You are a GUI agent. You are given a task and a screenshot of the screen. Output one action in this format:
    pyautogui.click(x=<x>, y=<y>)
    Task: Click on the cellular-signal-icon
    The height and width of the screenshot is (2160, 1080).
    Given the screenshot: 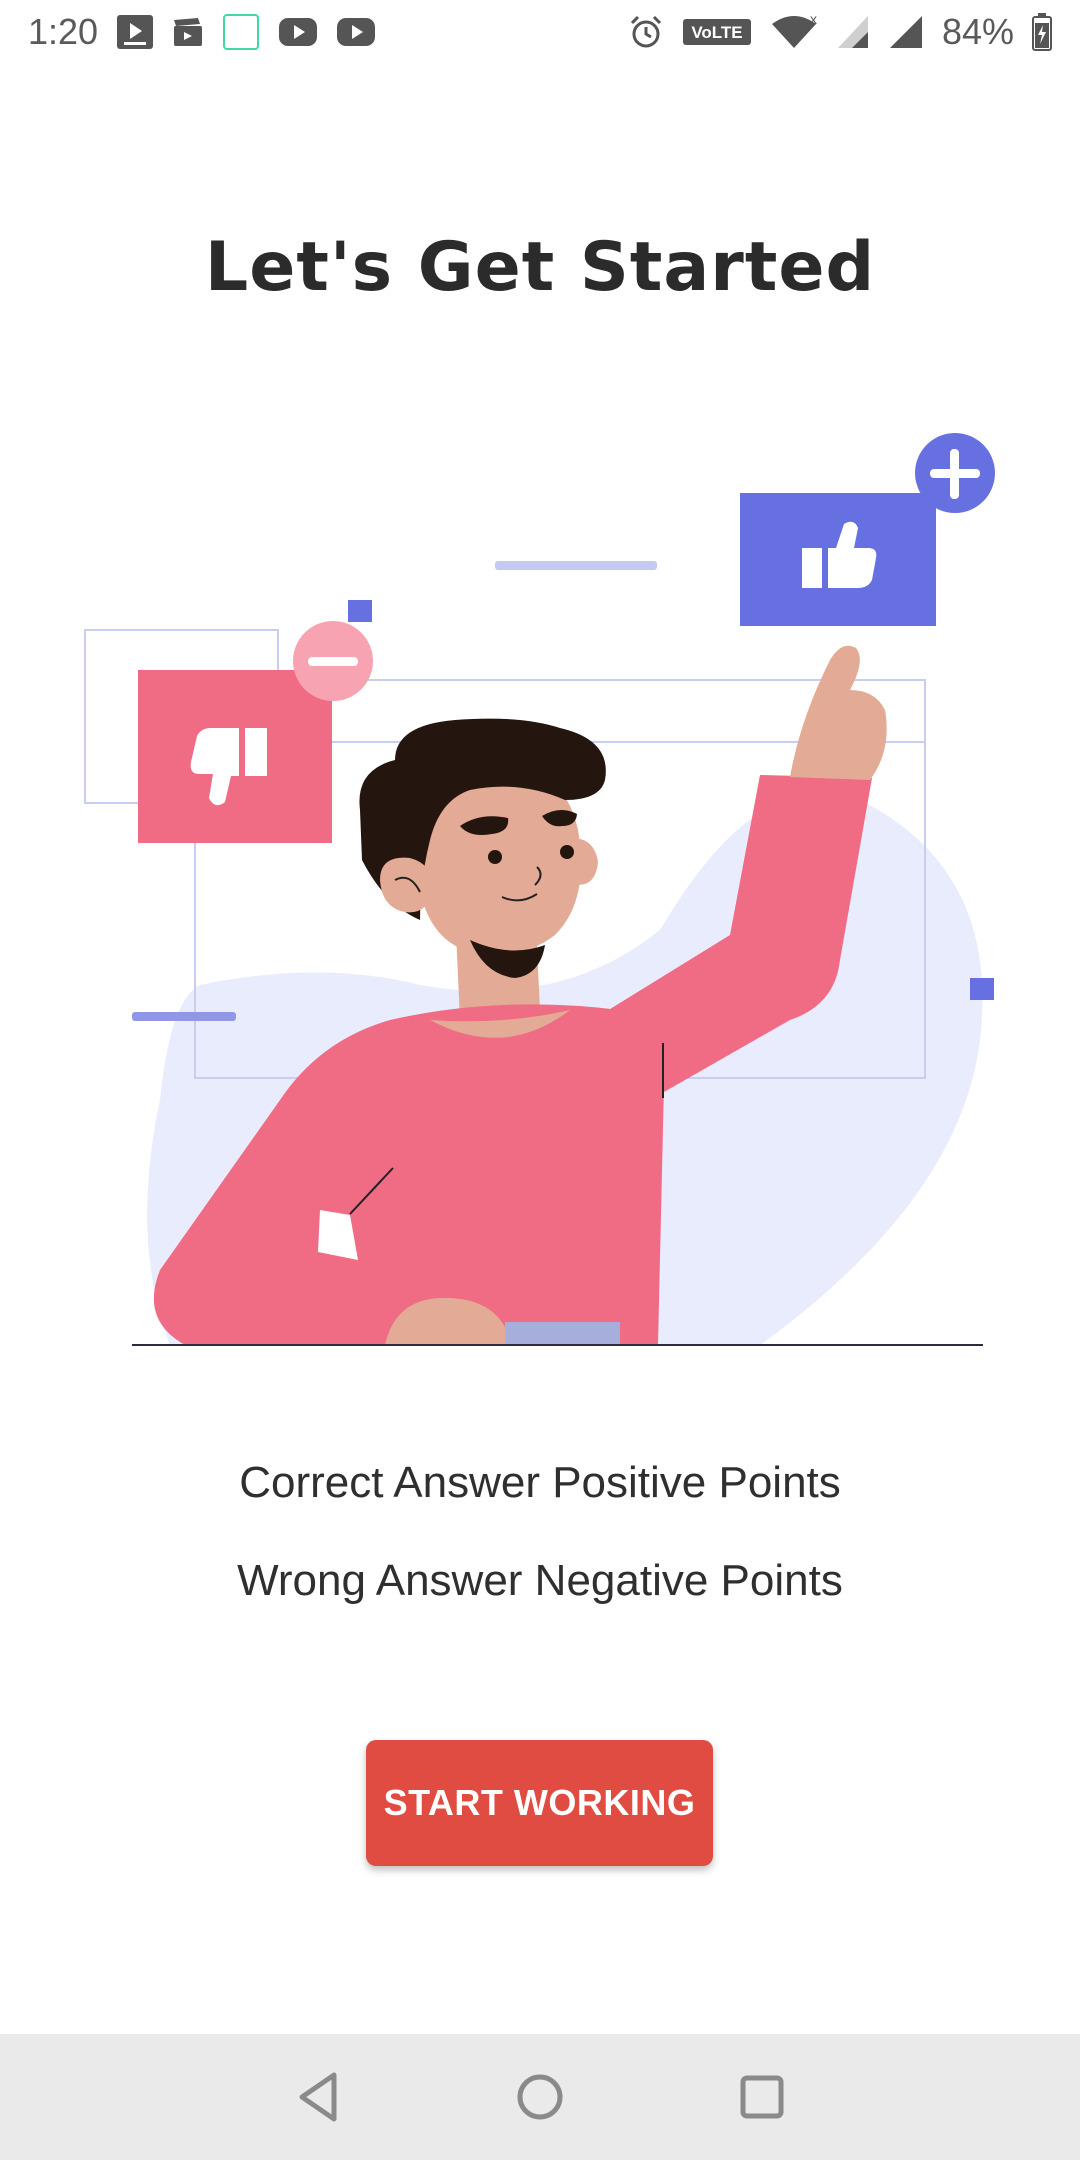 What is the action you would take?
    pyautogui.click(x=906, y=32)
    